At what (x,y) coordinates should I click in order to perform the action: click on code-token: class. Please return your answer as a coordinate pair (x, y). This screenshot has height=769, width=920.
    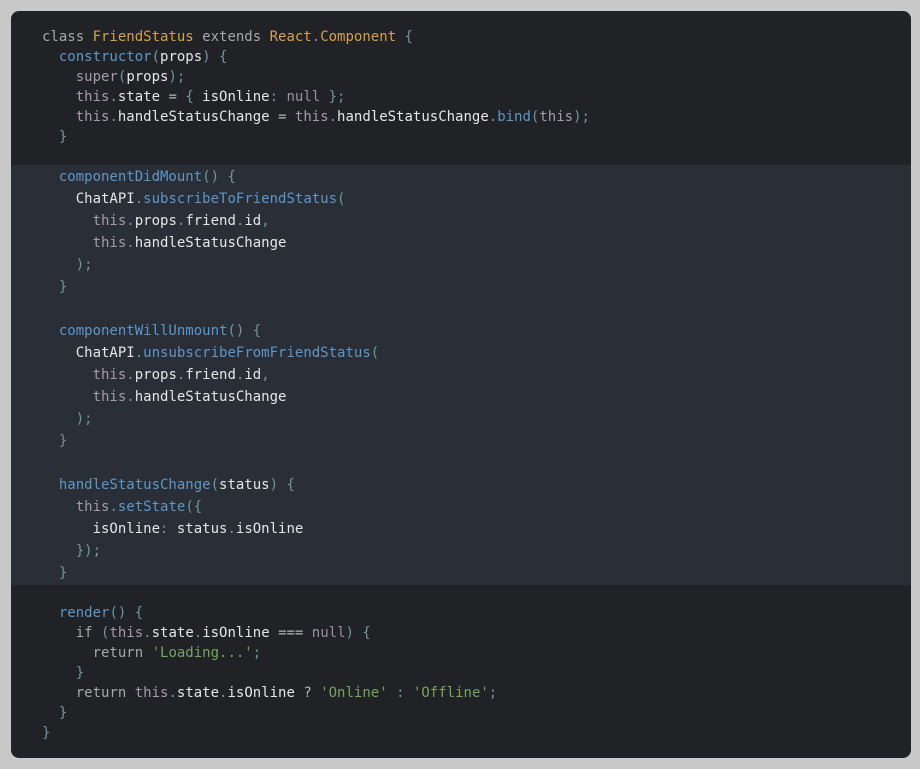
    Looking at the image, I should click on (67, 37).